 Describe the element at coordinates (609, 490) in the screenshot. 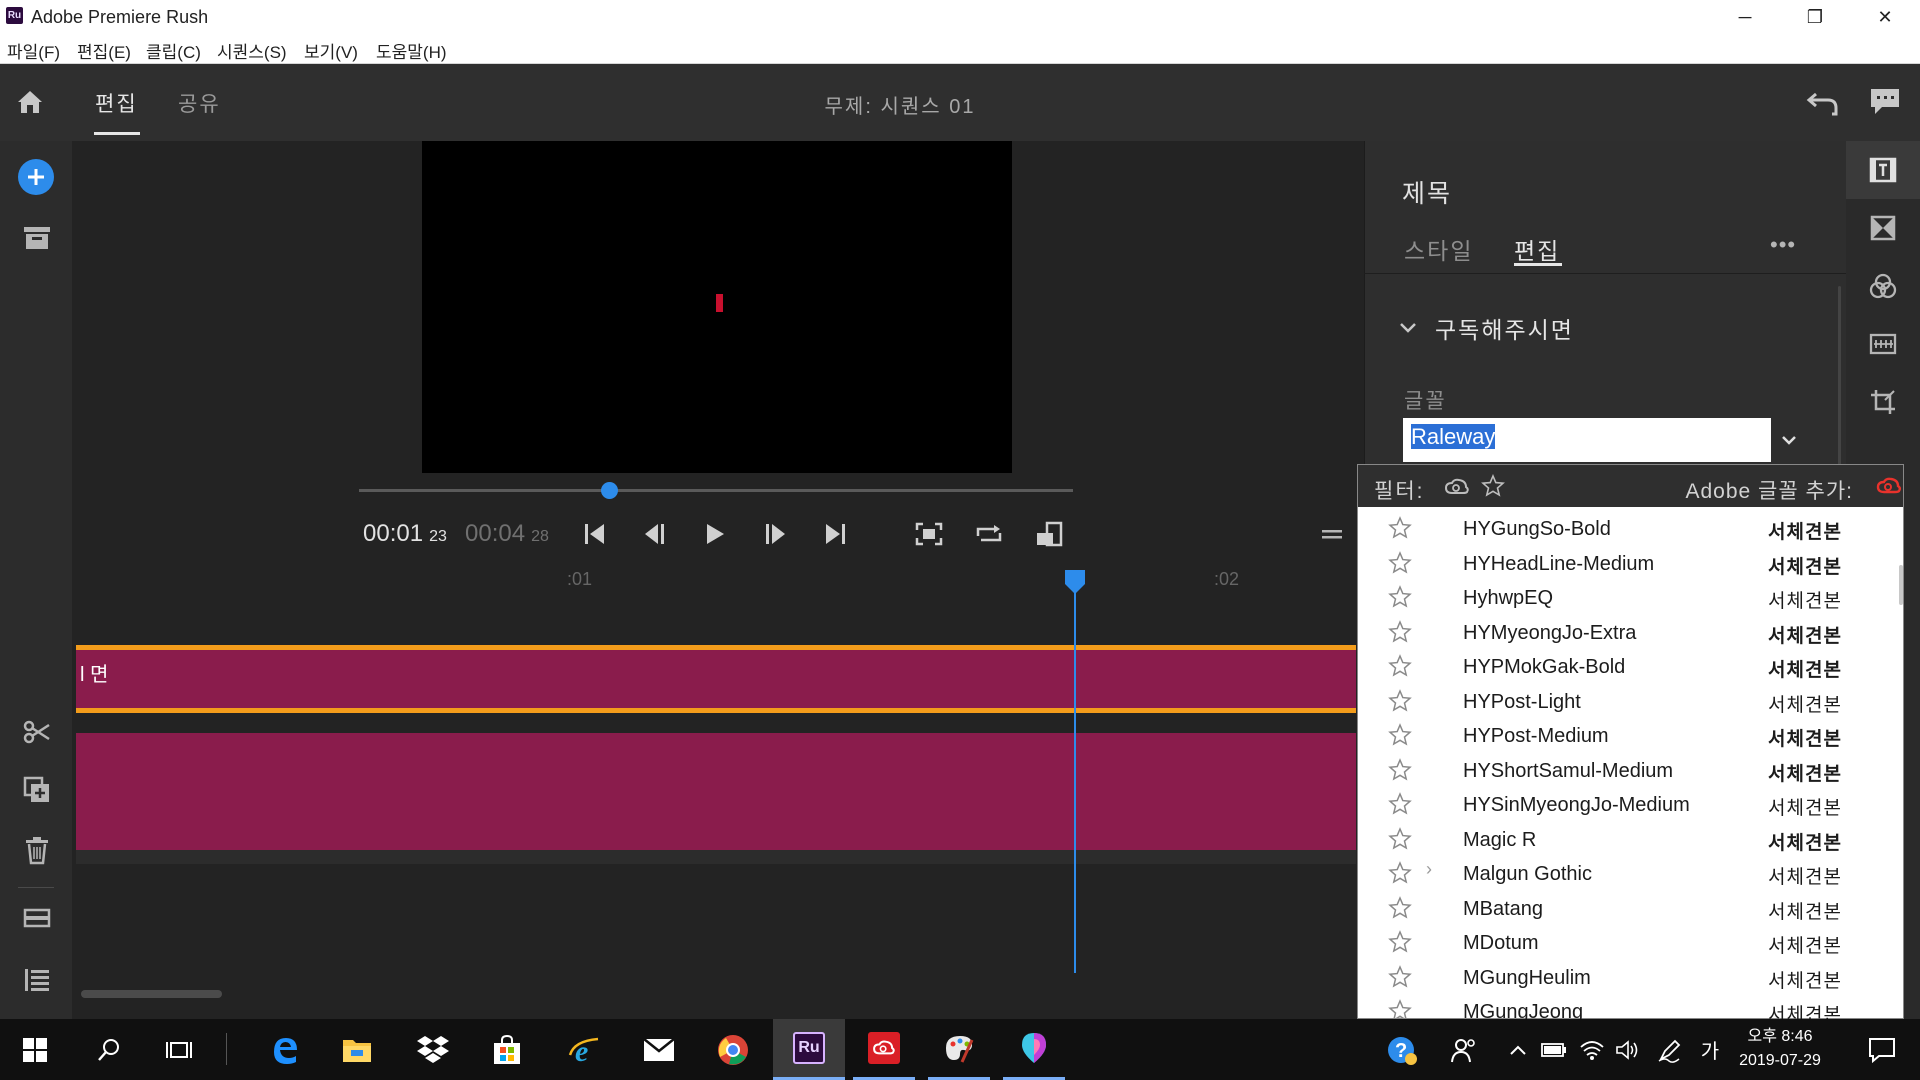

I see `scrubber-handle` at that location.